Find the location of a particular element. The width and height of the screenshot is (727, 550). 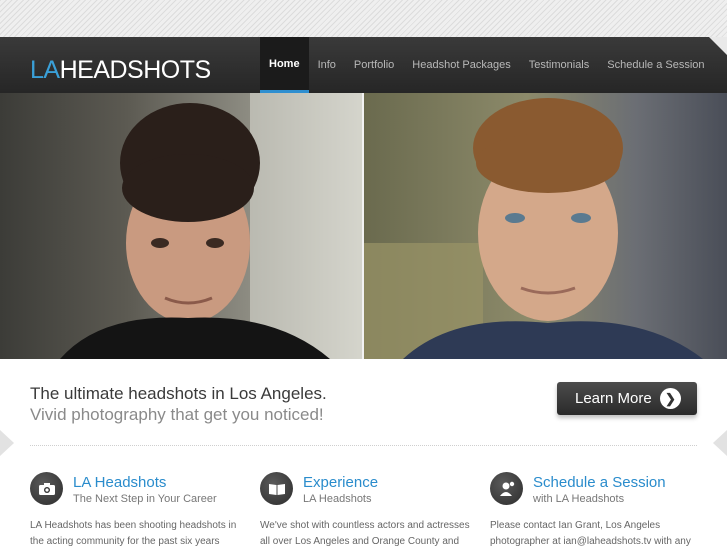

feature-subtitle: LA Headshots is located at coordinates (337, 499).